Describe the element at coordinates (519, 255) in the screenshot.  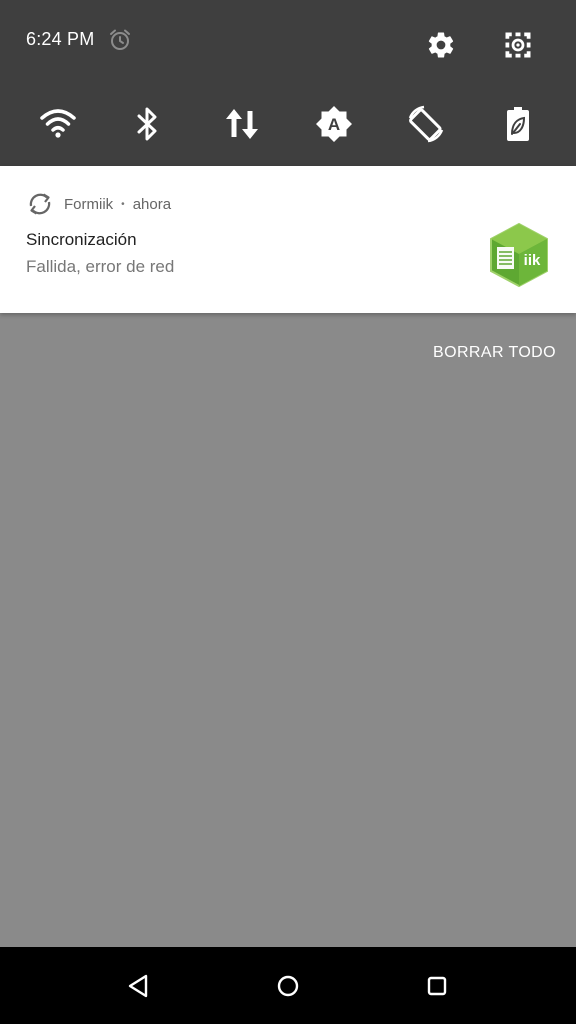
I see `formiik-app-icon: iik` at that location.